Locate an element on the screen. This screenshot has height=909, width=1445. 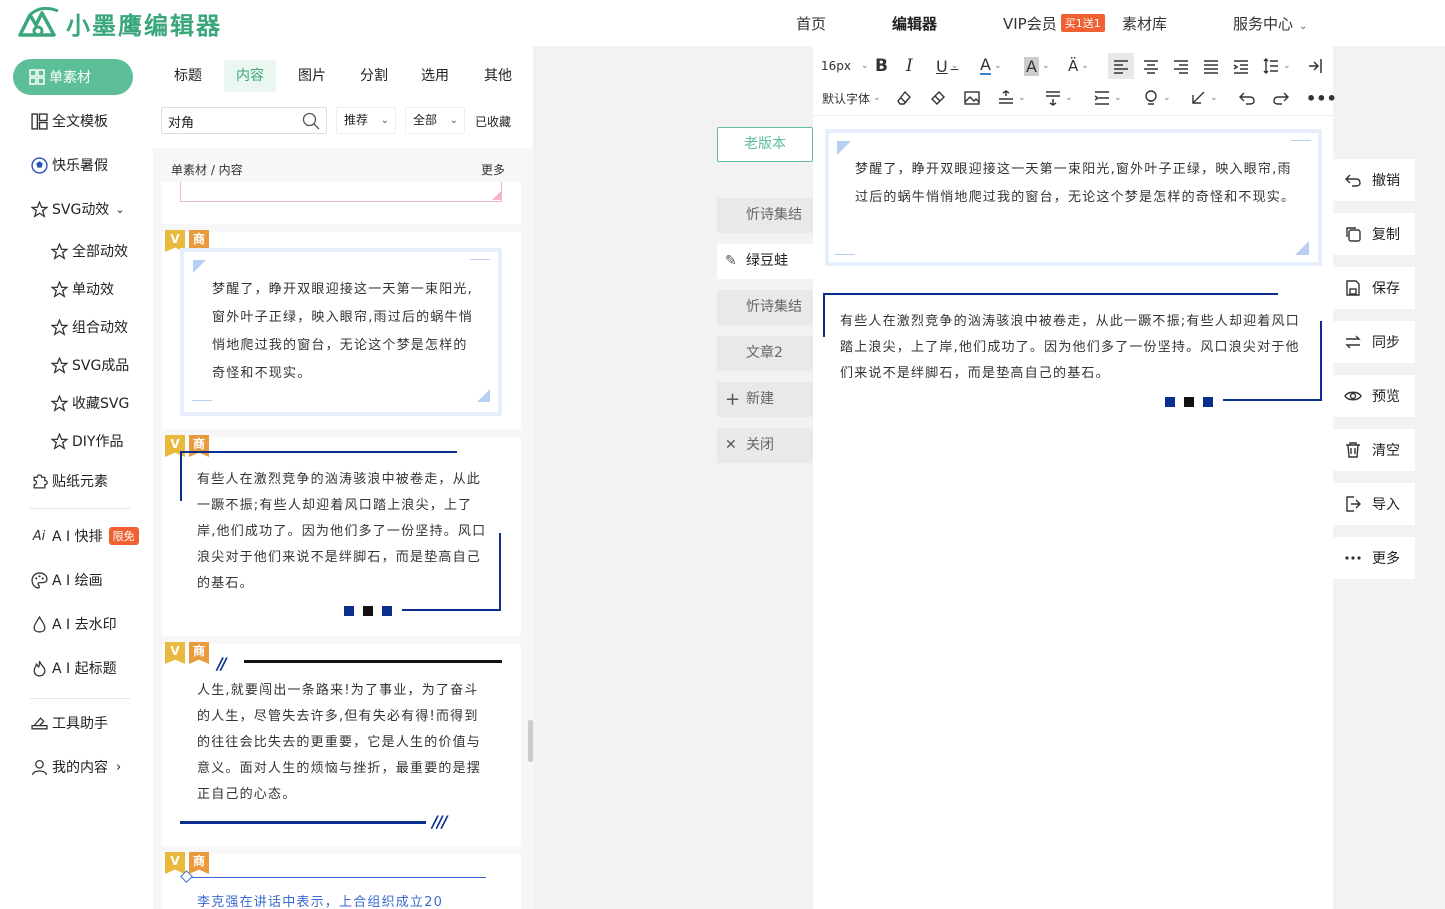
old-version-button: 老版本 is located at coordinates (765, 144).